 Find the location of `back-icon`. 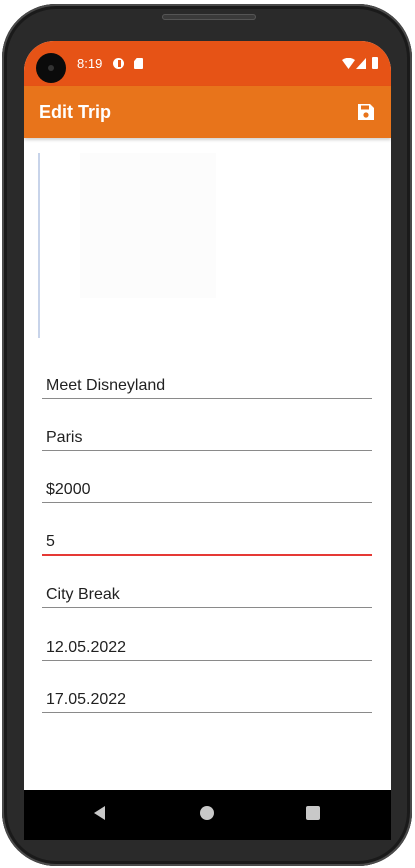

back-icon is located at coordinates (99, 813).